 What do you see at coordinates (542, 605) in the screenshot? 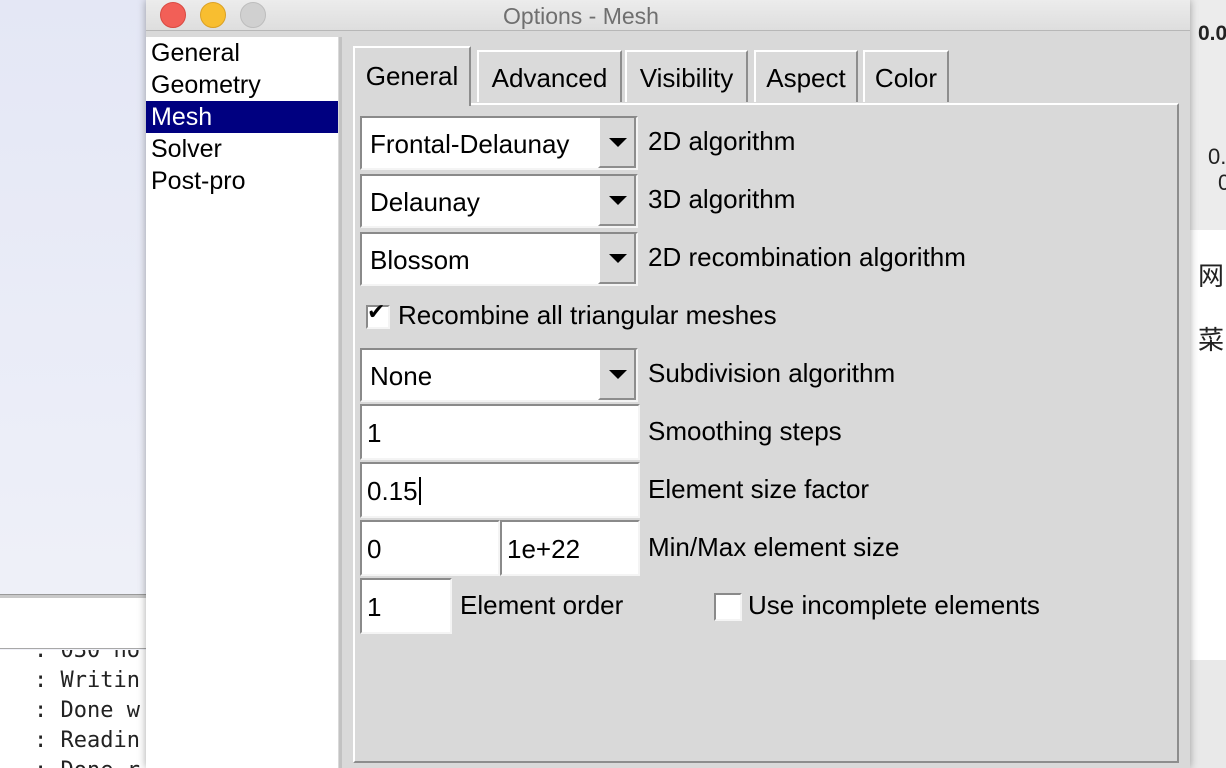
I see `element-order-label: Element order` at bounding box center [542, 605].